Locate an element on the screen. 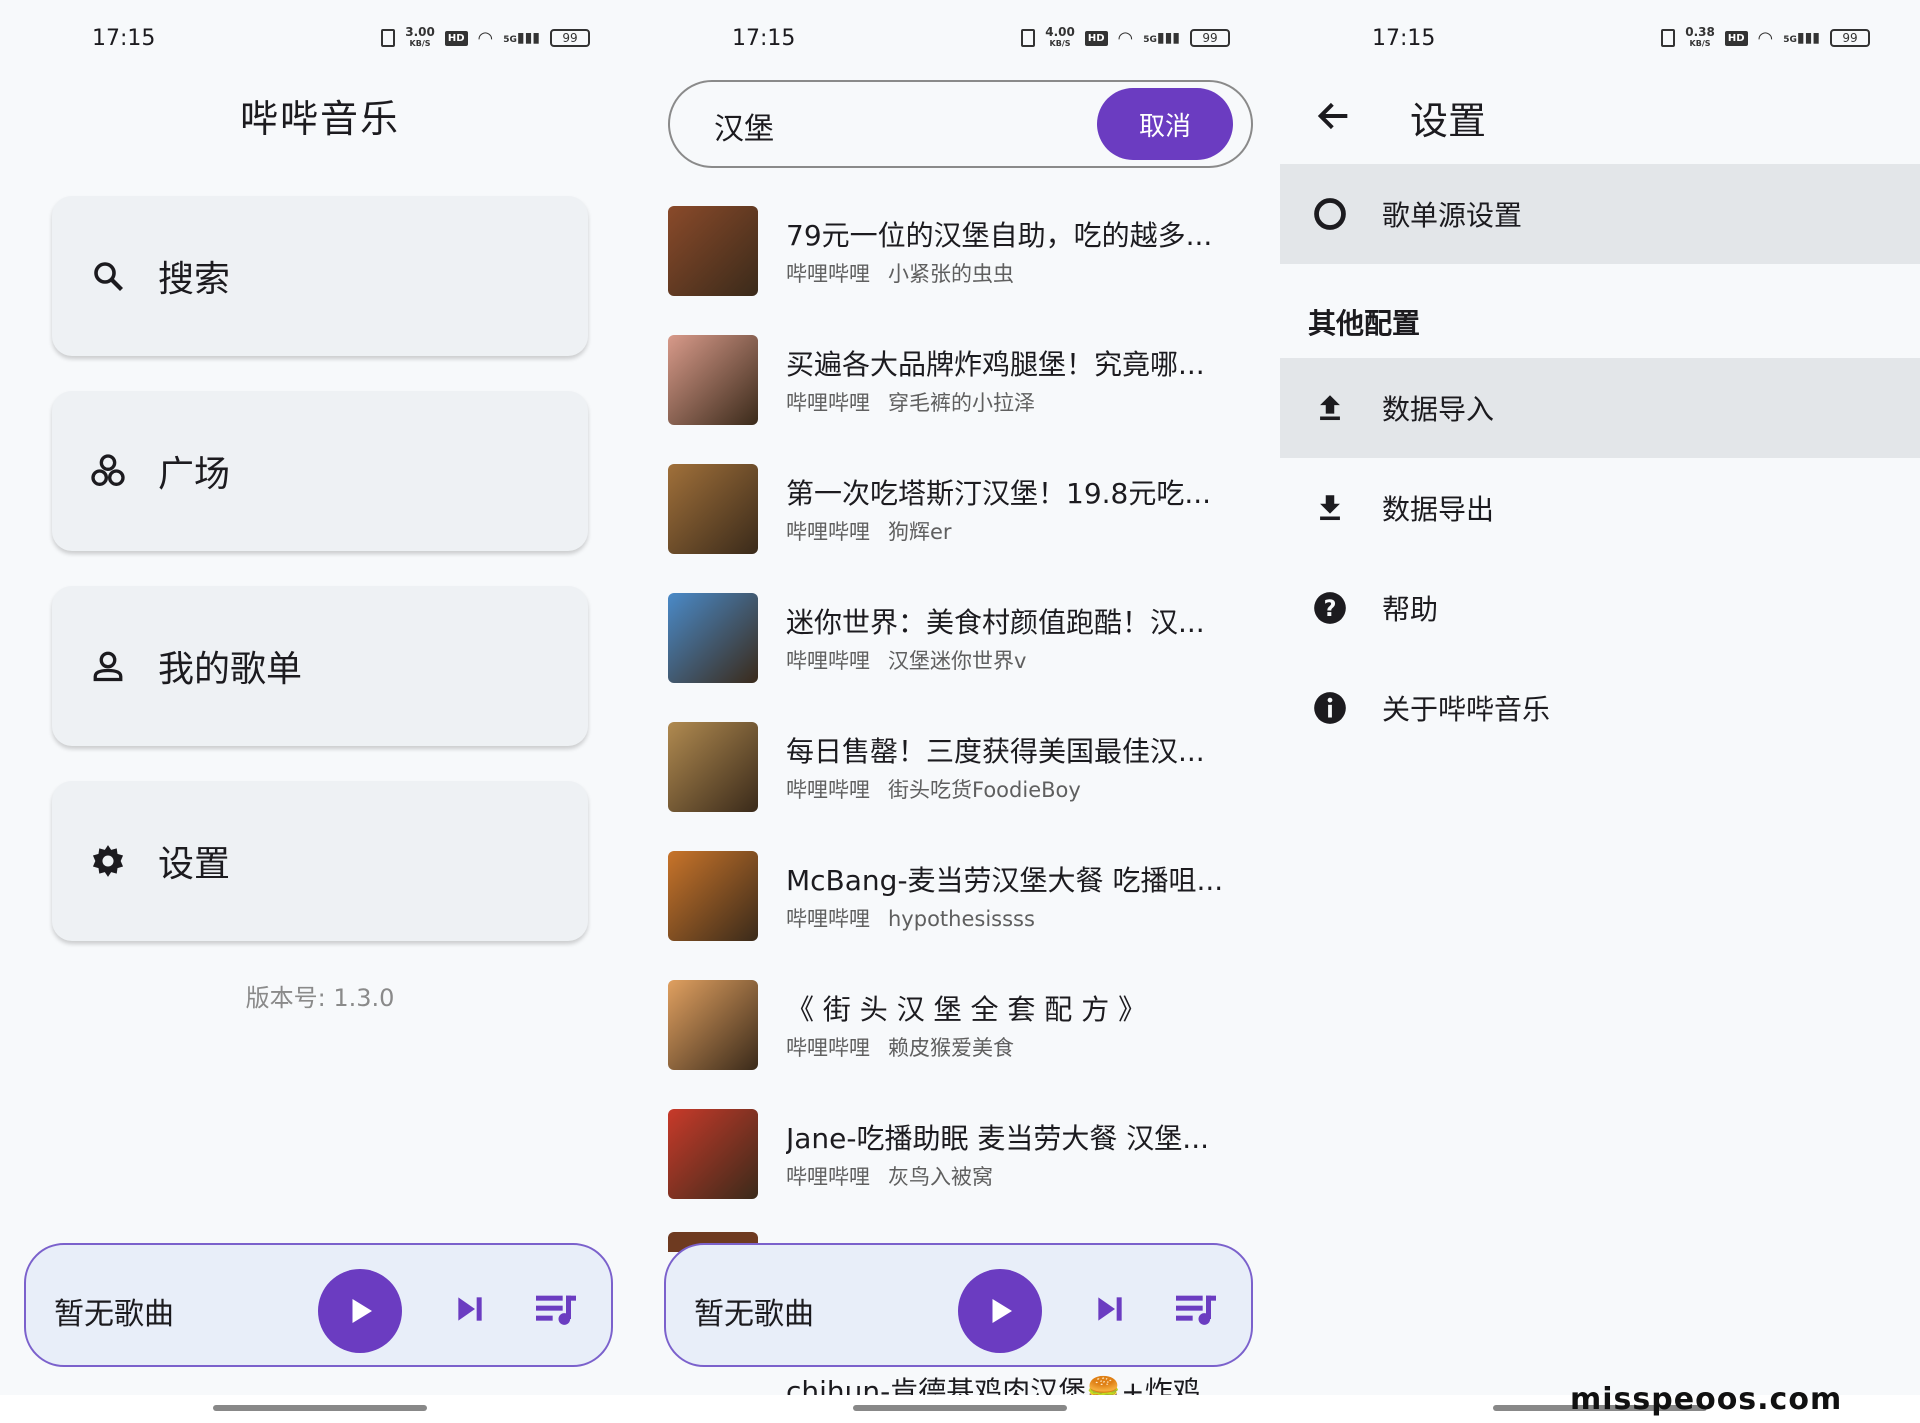 Image resolution: width=1920 pixels, height=1423 pixels. vibrate-icon is located at coordinates (1028, 38).